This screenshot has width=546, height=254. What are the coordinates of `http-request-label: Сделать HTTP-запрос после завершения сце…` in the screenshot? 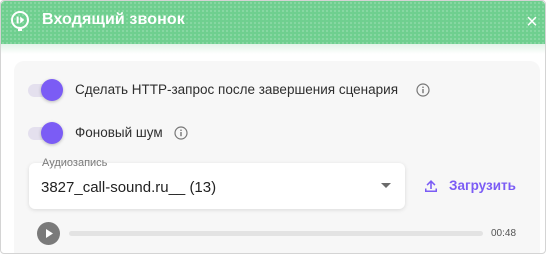 It's located at (237, 89).